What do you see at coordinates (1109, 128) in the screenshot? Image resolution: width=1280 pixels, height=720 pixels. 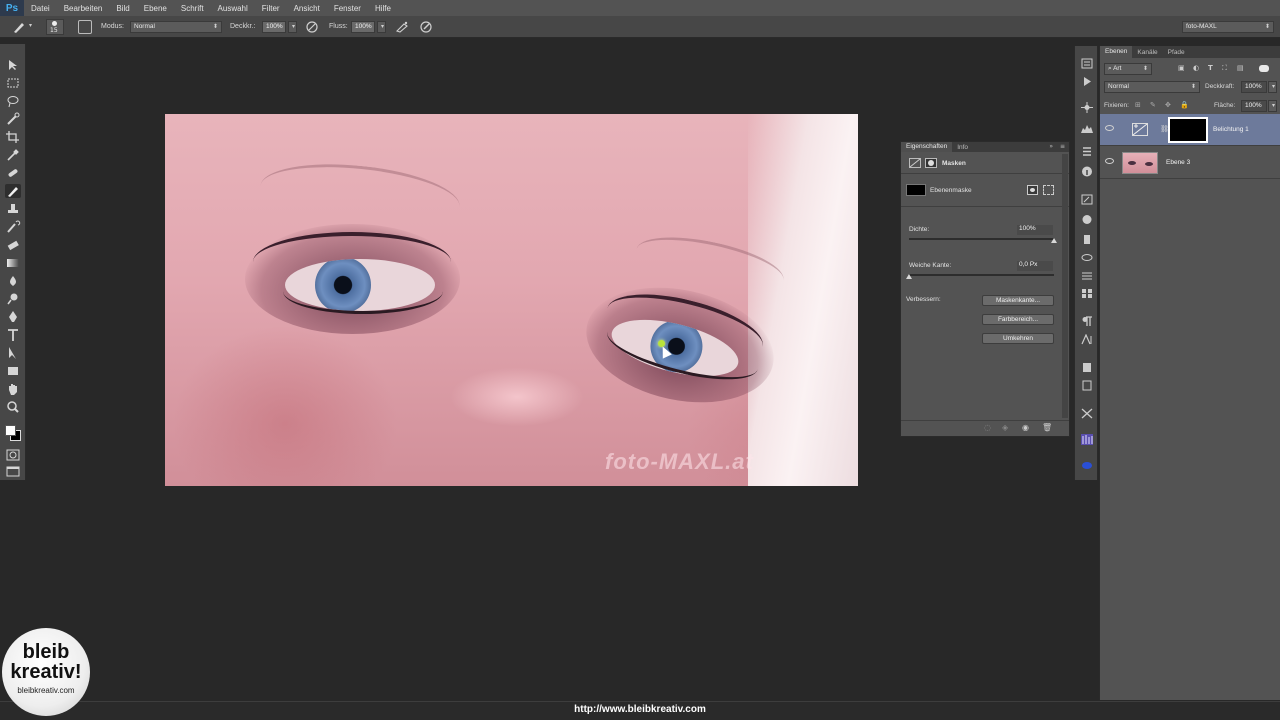 I see `eye-icon` at bounding box center [1109, 128].